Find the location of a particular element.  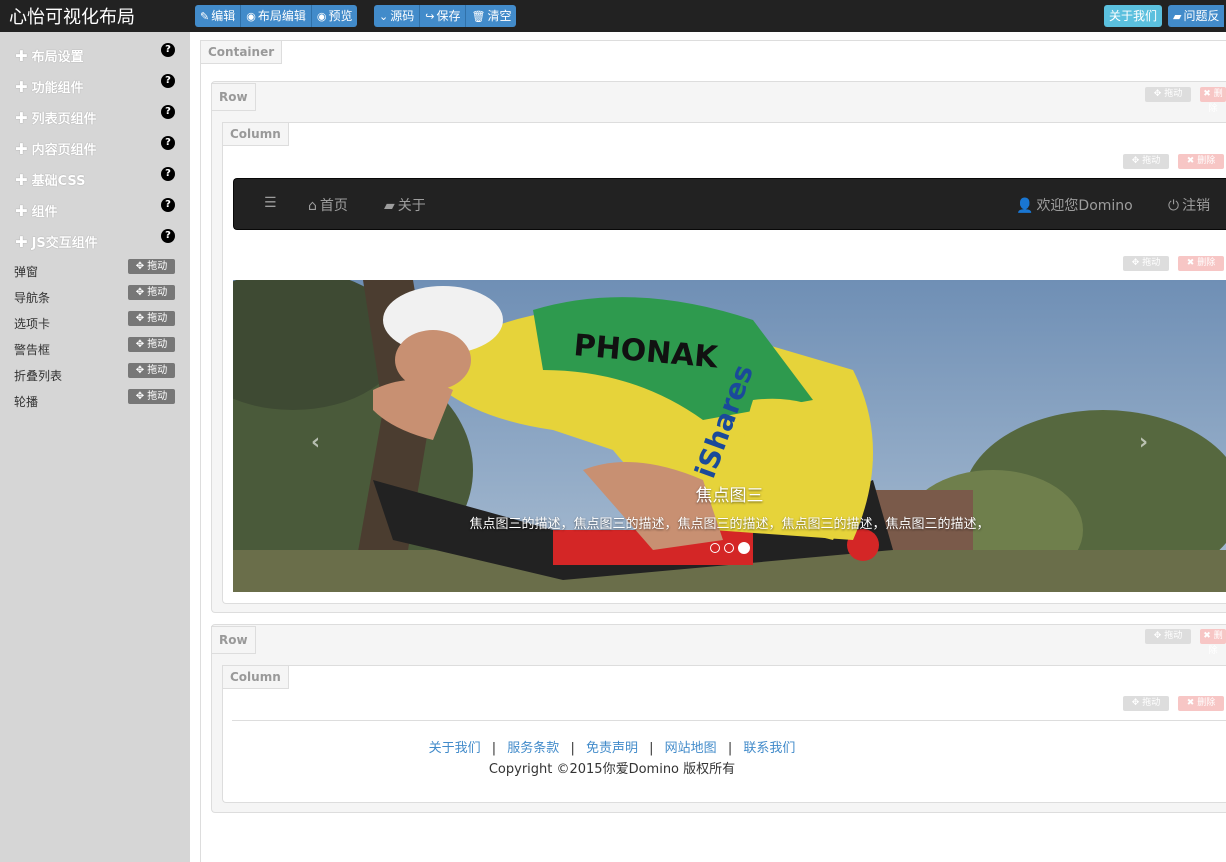

container-label: Container is located at coordinates (241, 52).